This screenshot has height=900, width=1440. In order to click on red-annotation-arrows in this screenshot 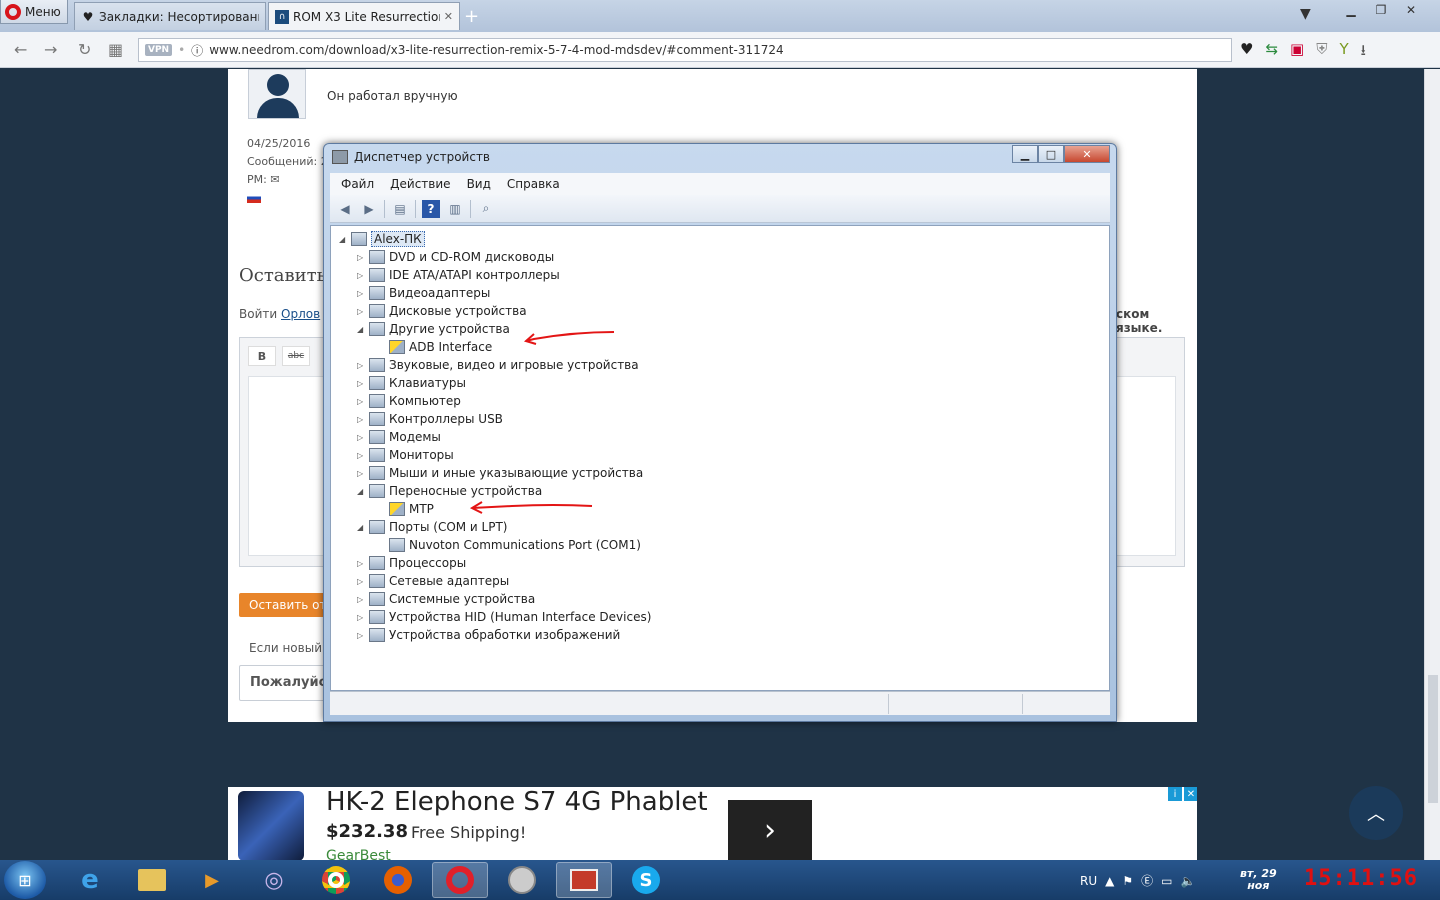, I will do `click(542, 422)`.